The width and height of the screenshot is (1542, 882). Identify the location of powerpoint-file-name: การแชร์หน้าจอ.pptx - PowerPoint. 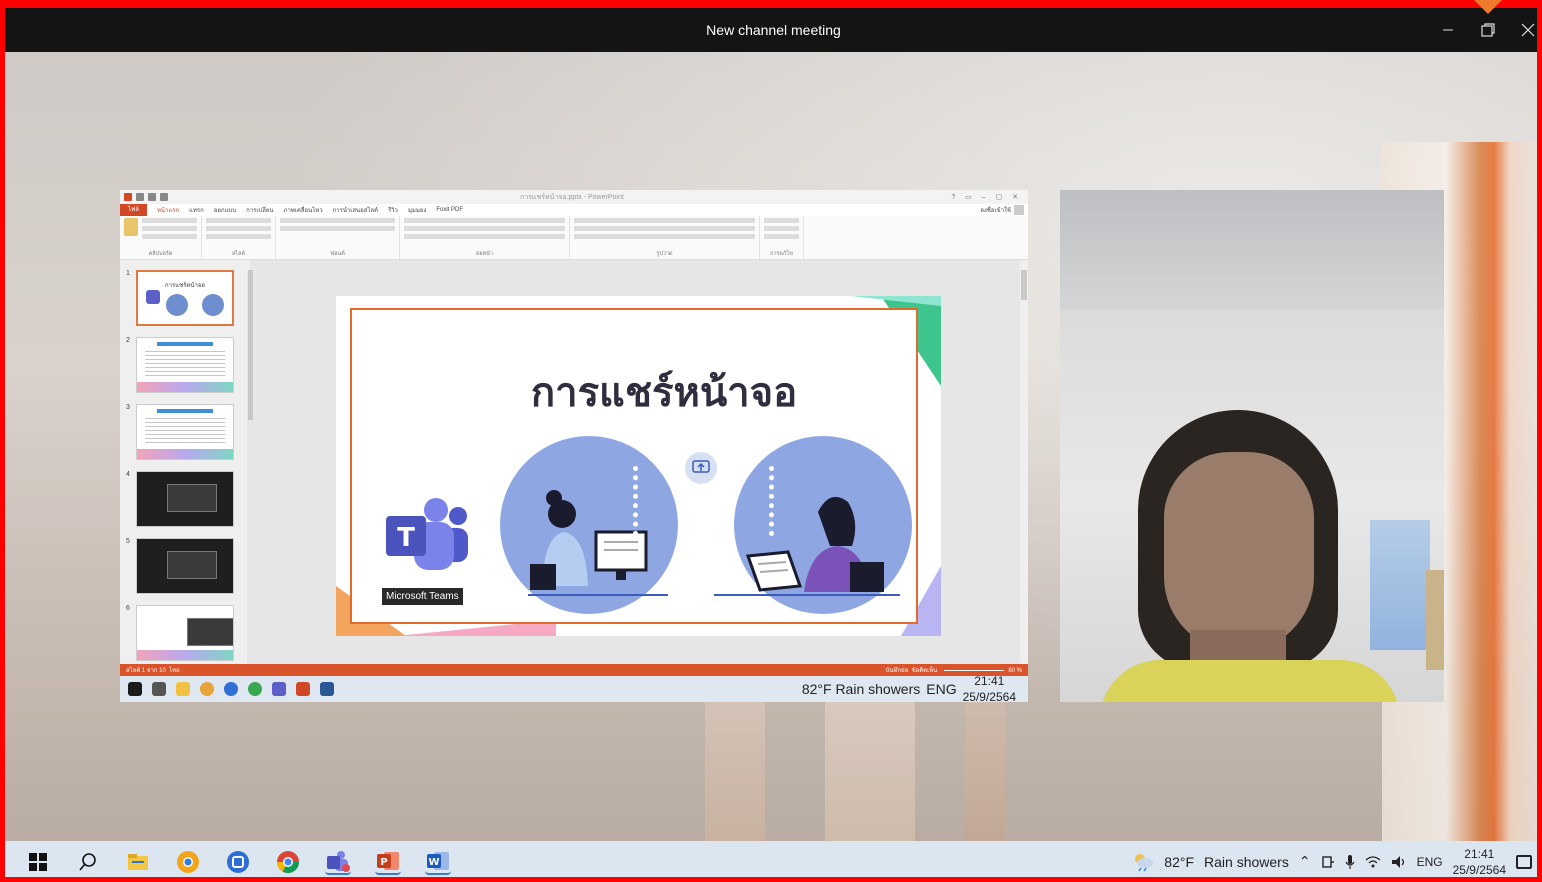
(572, 197).